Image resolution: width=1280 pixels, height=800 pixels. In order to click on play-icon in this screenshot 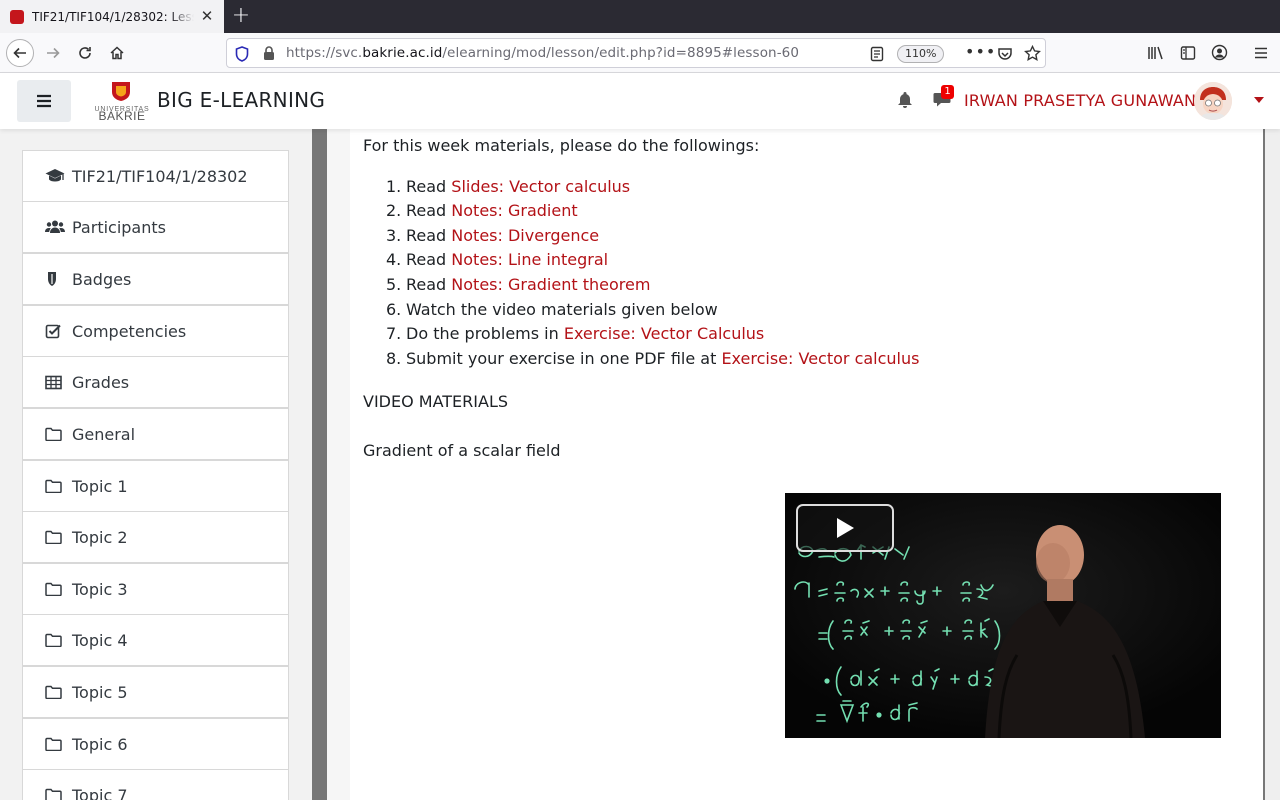, I will do `click(845, 528)`.